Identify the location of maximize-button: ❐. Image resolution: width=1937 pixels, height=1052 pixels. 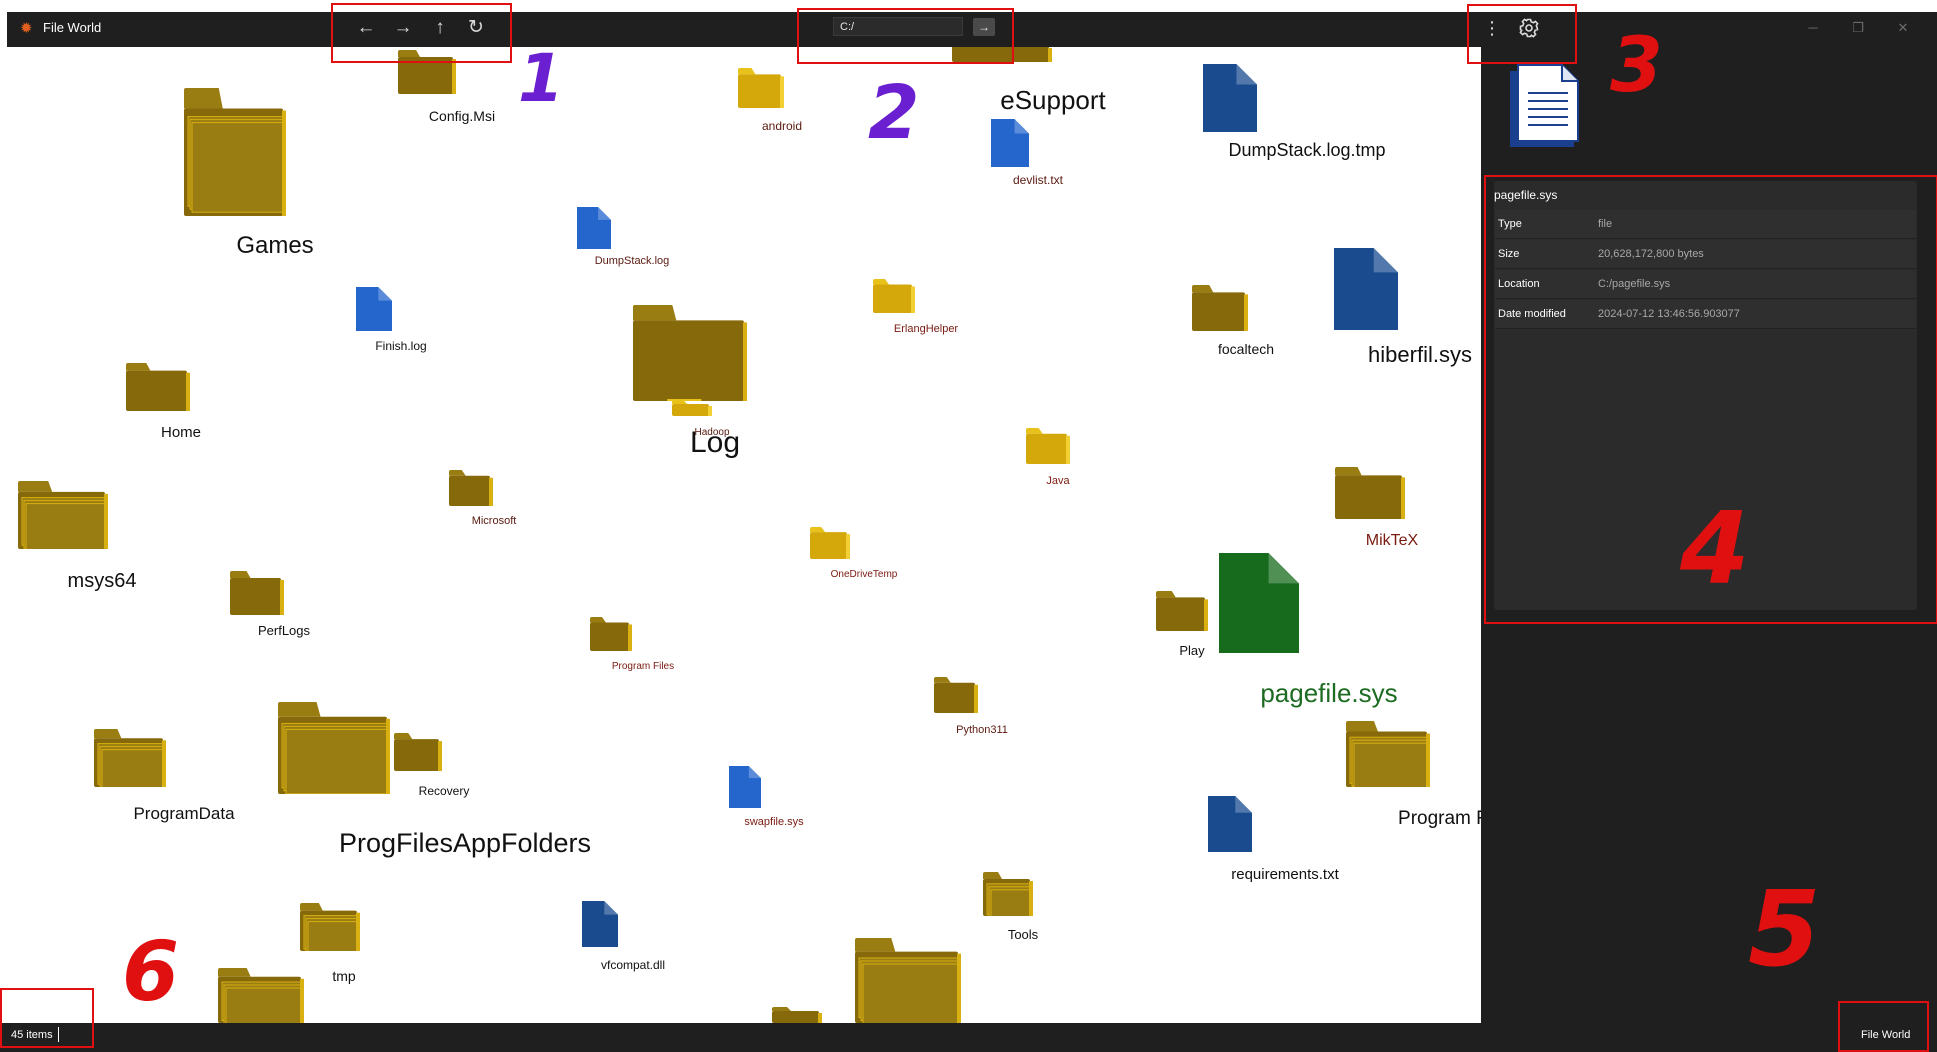
(1858, 28).